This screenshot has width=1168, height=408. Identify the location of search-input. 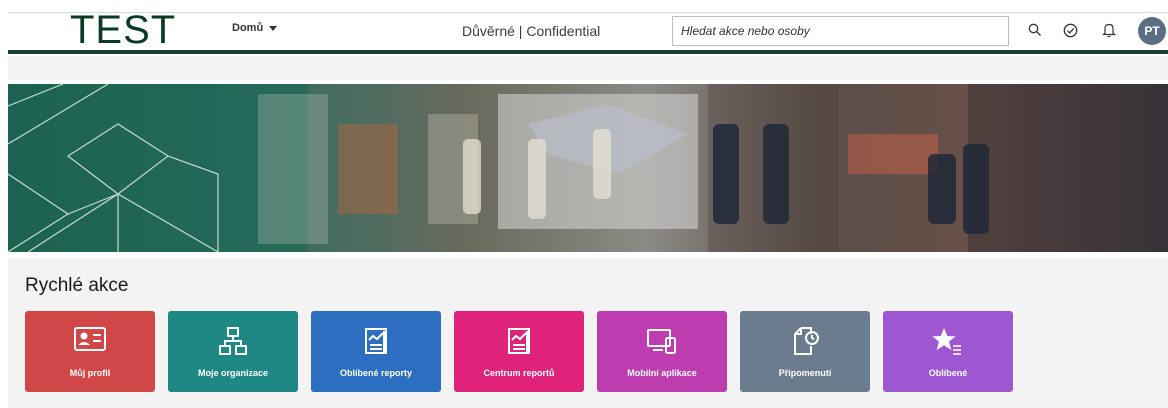
(840, 31).